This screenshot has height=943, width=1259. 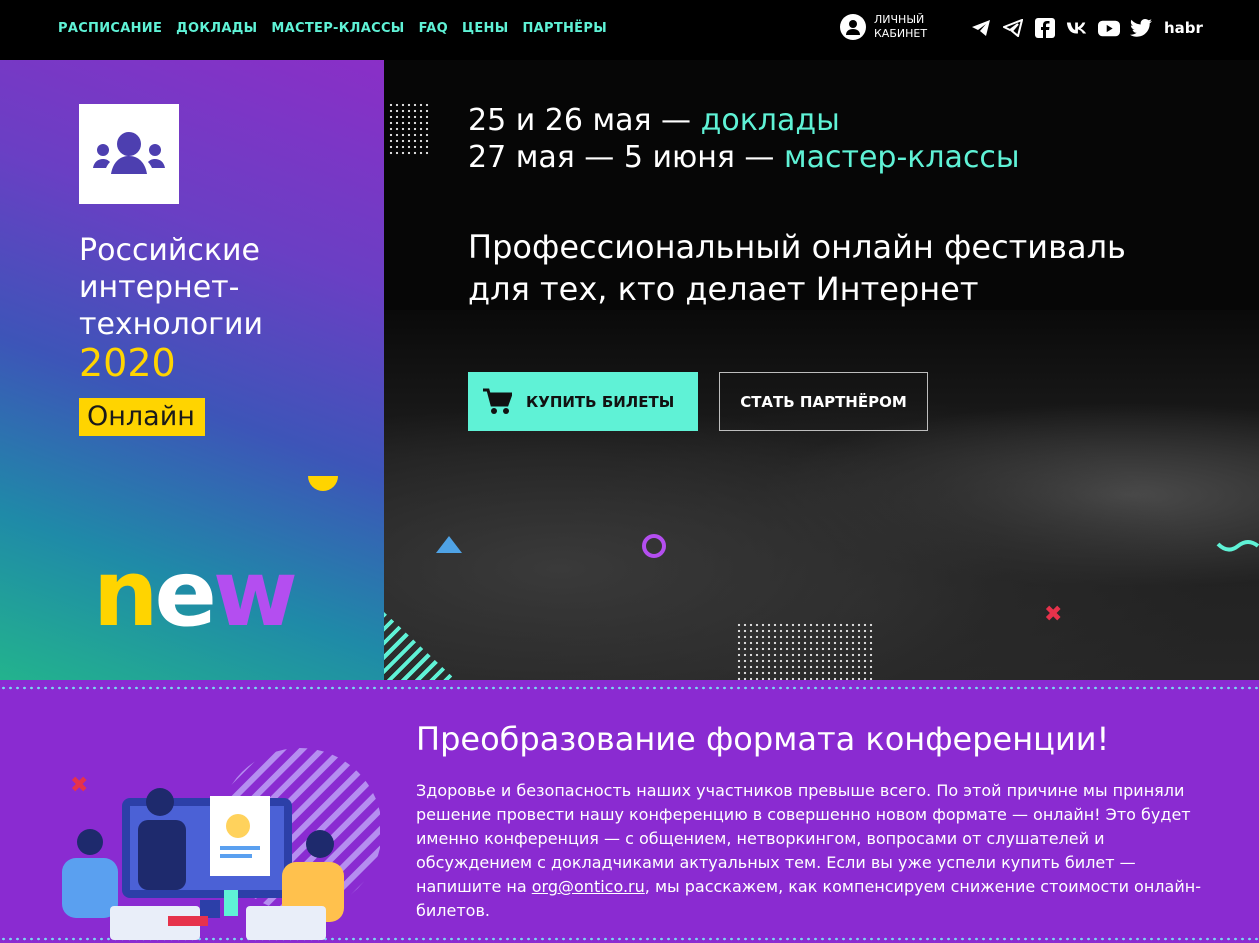 I want to click on decor-dotline-top, so click(x=629, y=688).